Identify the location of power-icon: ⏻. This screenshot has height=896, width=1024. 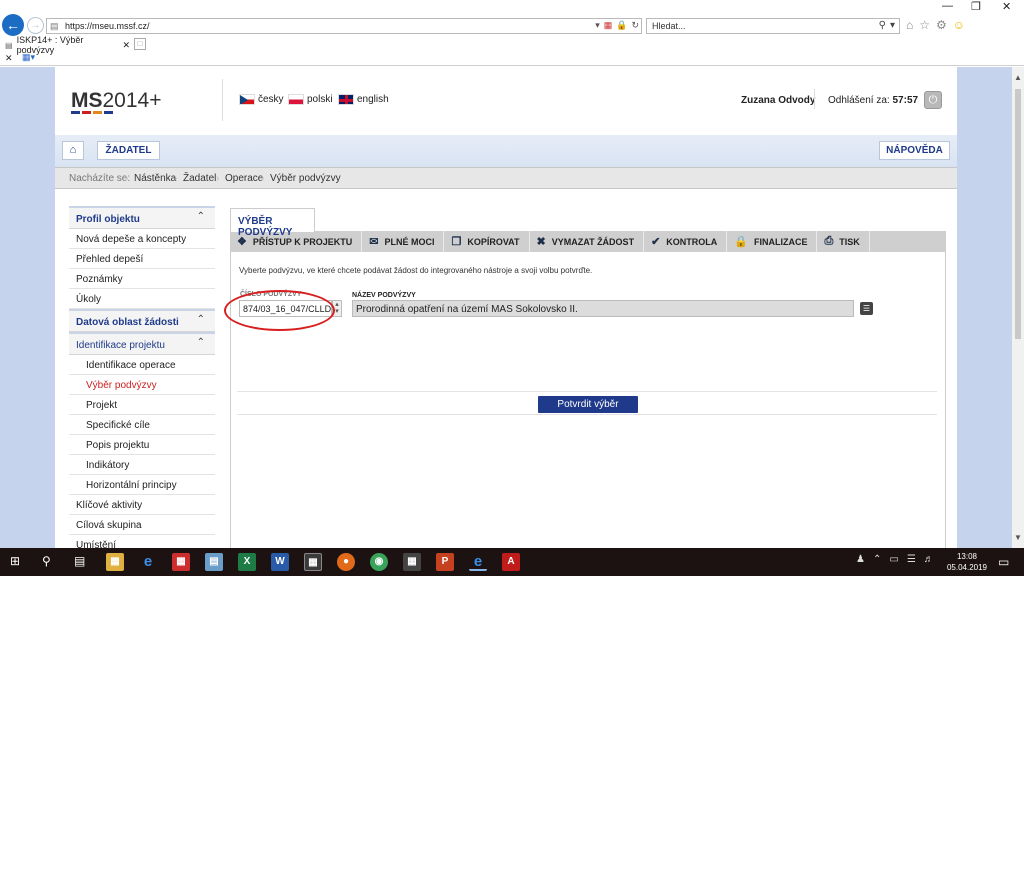
(933, 100).